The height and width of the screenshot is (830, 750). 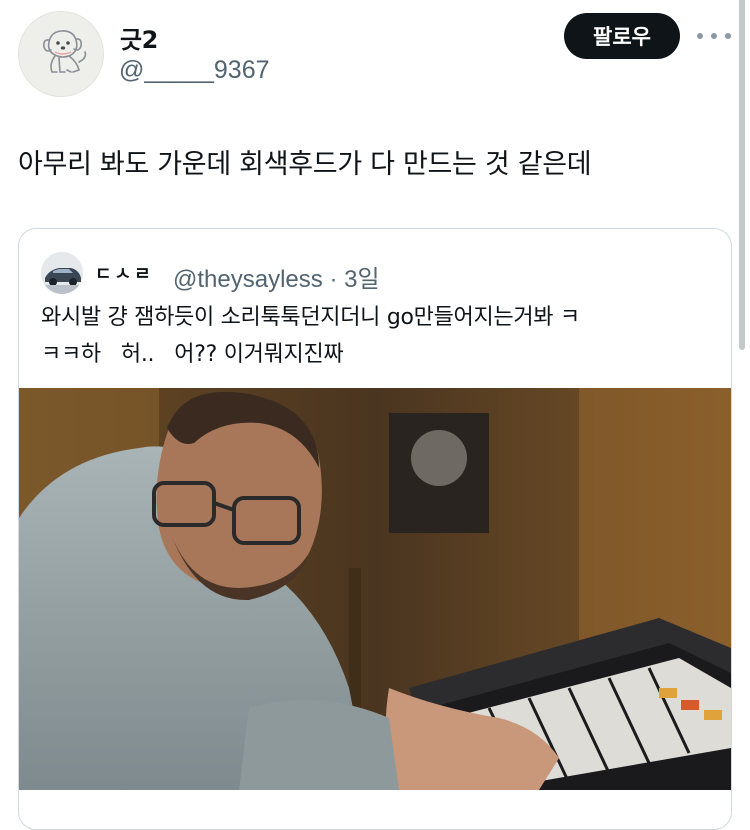 What do you see at coordinates (622, 36) in the screenshot?
I see `follow-button: 팔로우` at bounding box center [622, 36].